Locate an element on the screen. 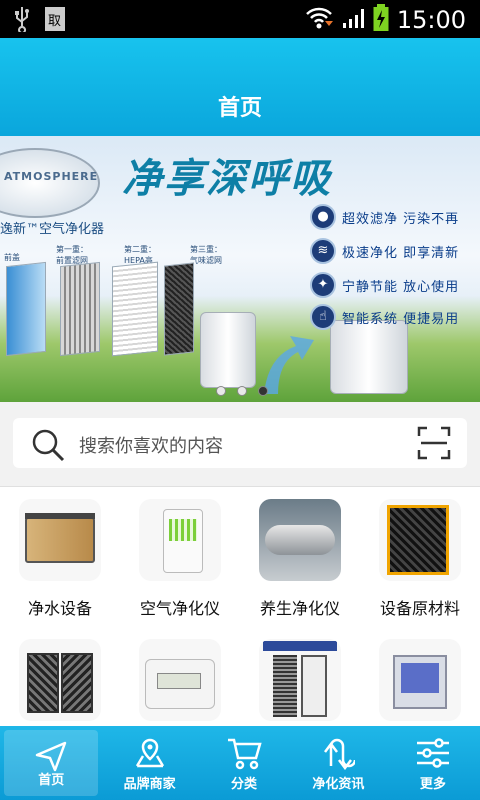 The height and width of the screenshot is (800, 480). carousel-pager is located at coordinates (242, 391).